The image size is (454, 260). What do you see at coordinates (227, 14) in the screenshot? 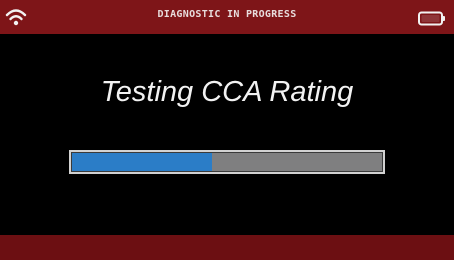
I see `status-title: DIAGNOSTIC IN PROGRESS` at bounding box center [227, 14].